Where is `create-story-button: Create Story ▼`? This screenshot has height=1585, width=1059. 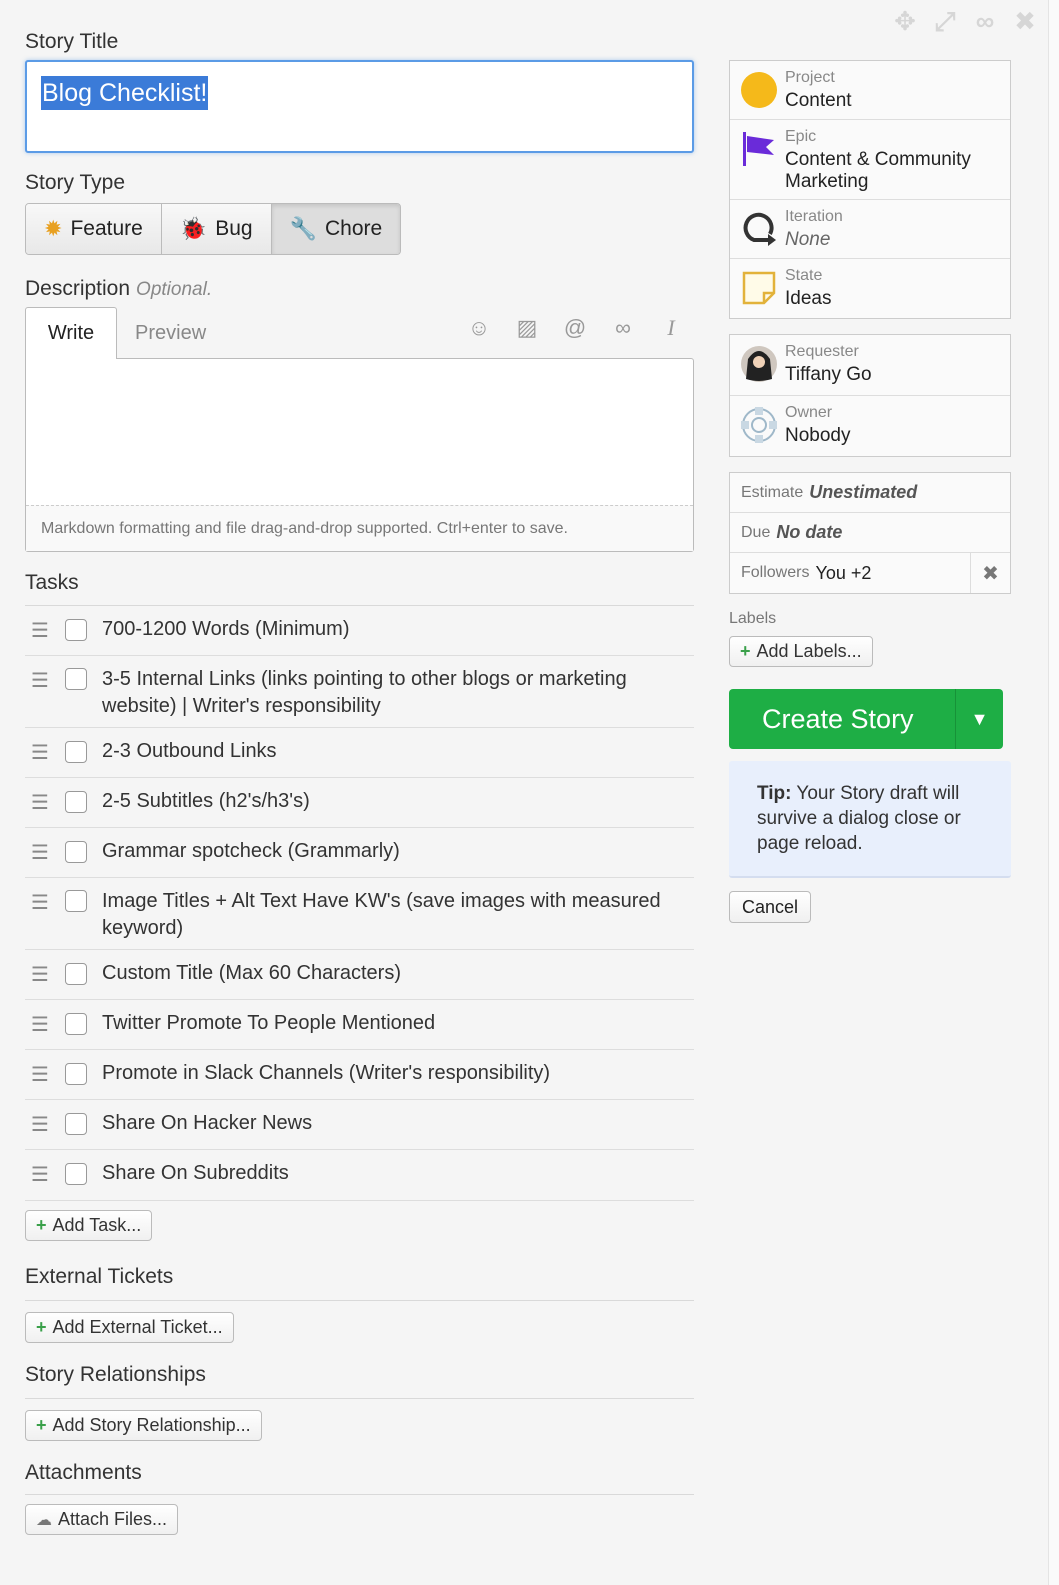
create-story-button: Create Story ▼ is located at coordinates (866, 719).